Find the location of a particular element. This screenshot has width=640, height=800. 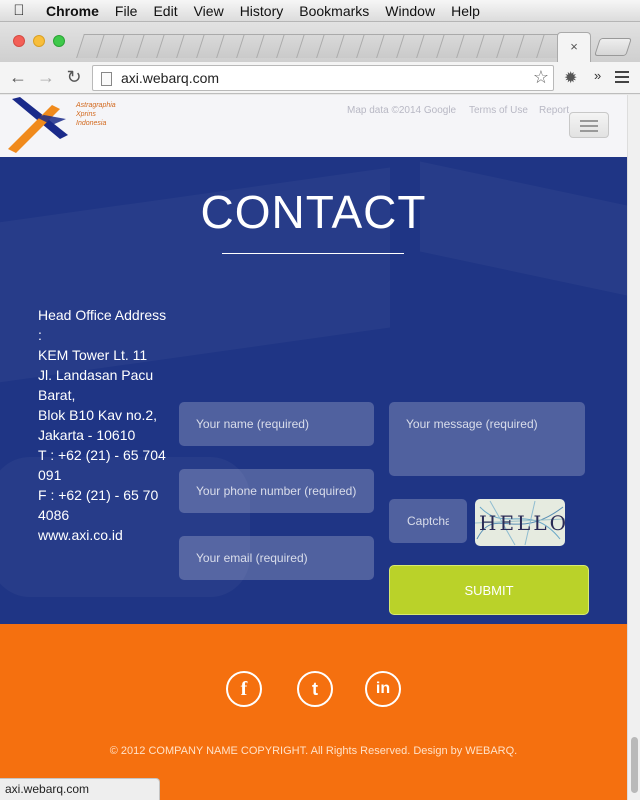

map-terms-link: Terms of Use is located at coordinates (498, 110).